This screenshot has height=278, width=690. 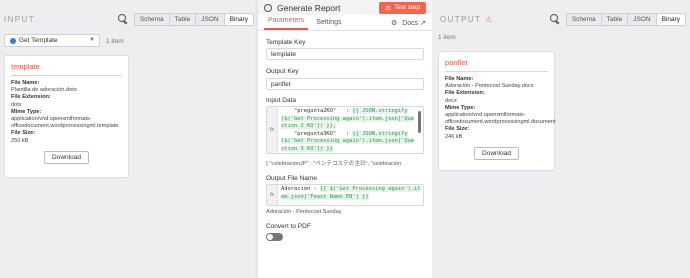 What do you see at coordinates (423, 23) in the screenshot?
I see `external-link-icon: ↗` at bounding box center [423, 23].